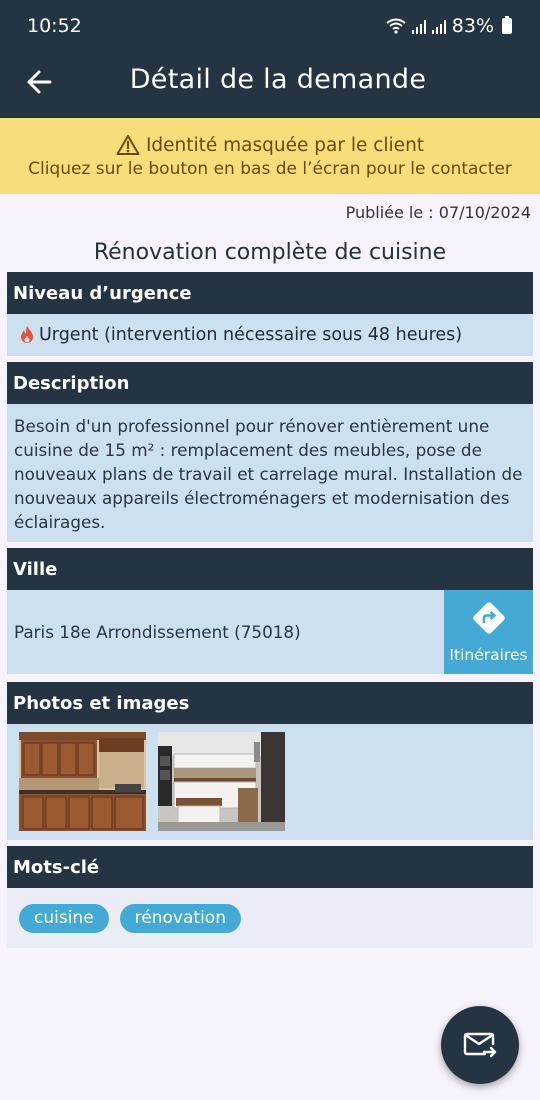 The height and width of the screenshot is (1100, 540). What do you see at coordinates (128, 145) in the screenshot?
I see `warning-icon` at bounding box center [128, 145].